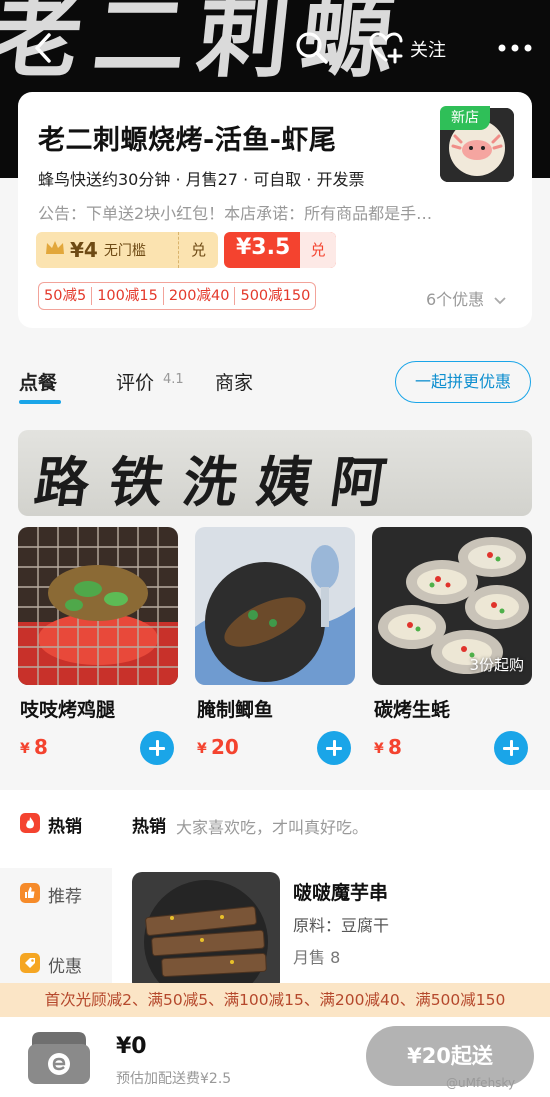  I want to click on delivery-fee-estimate: 预估加配送费¥2.5, so click(174, 1079).